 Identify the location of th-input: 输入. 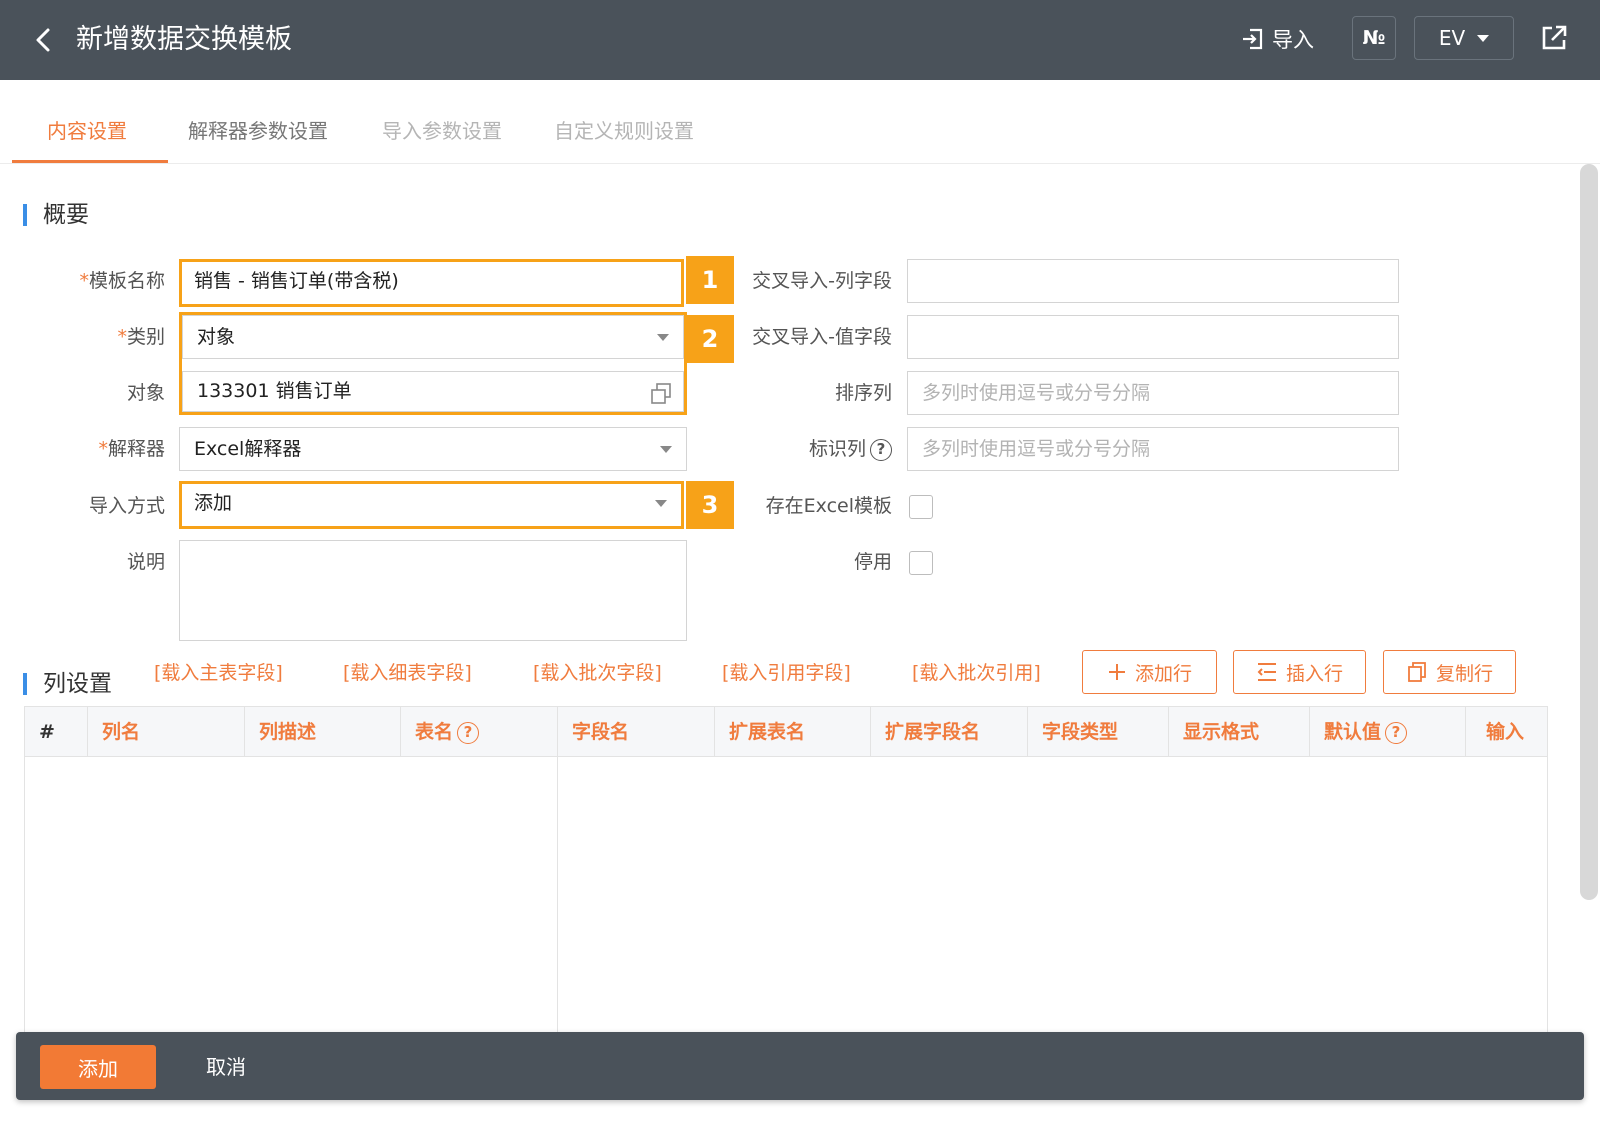
(1507, 732).